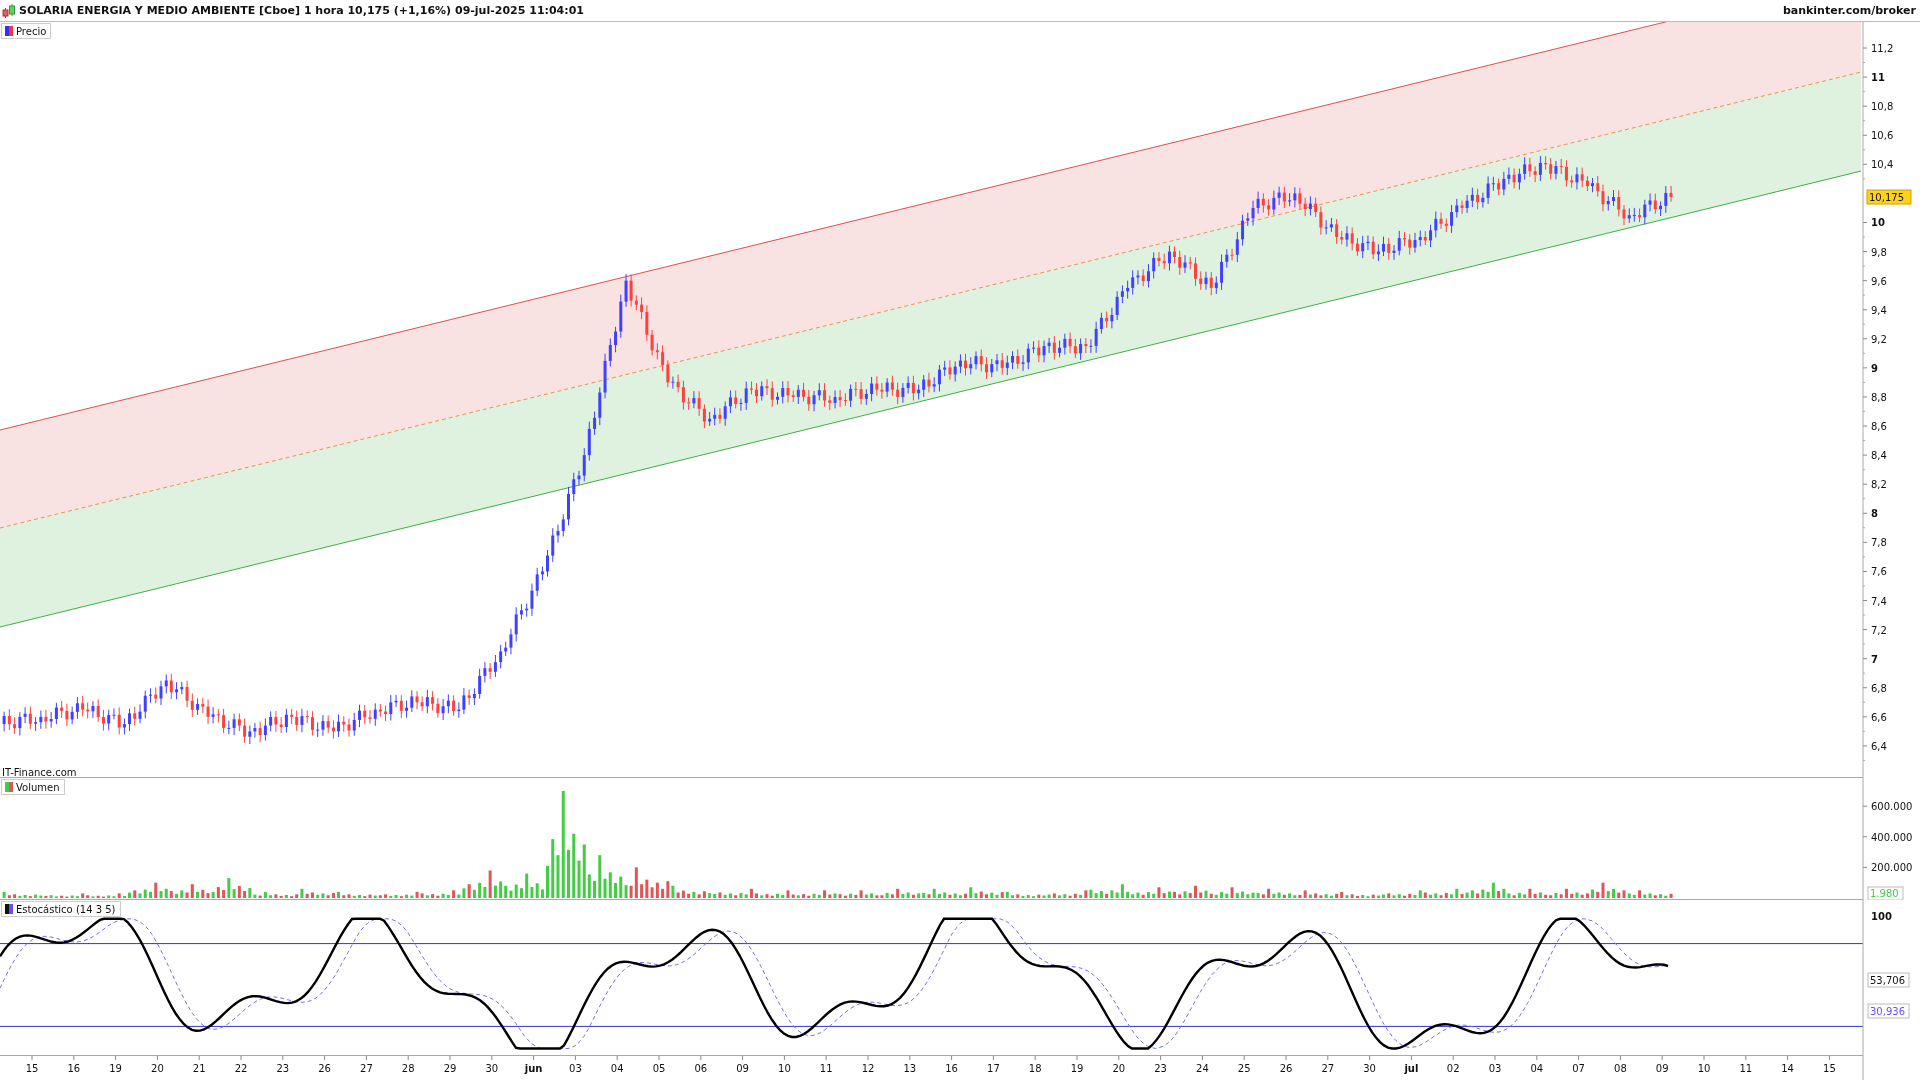  What do you see at coordinates (1879, 717) in the screenshot?
I see `price-axis-label: 6,6` at bounding box center [1879, 717].